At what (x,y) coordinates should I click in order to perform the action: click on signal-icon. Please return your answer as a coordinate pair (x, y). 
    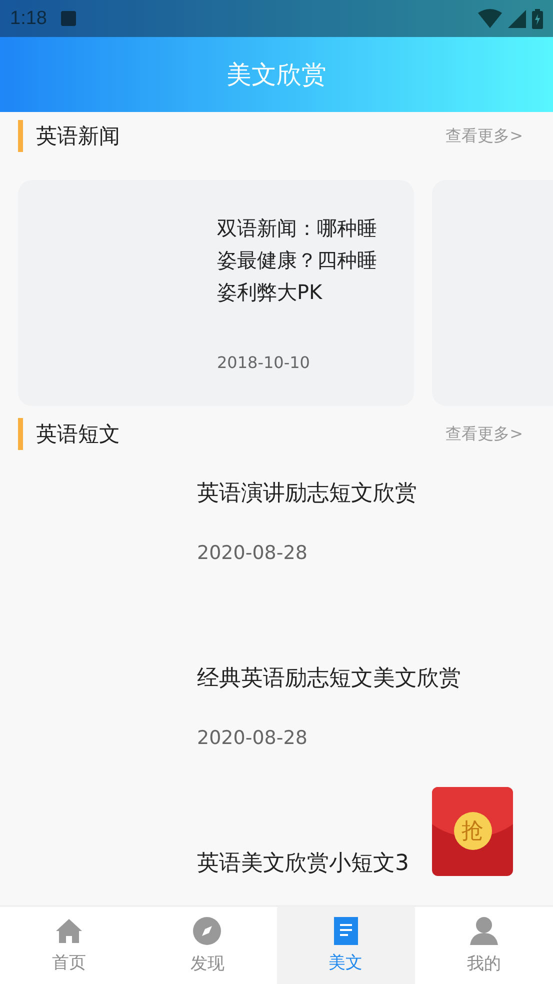
    Looking at the image, I should click on (517, 19).